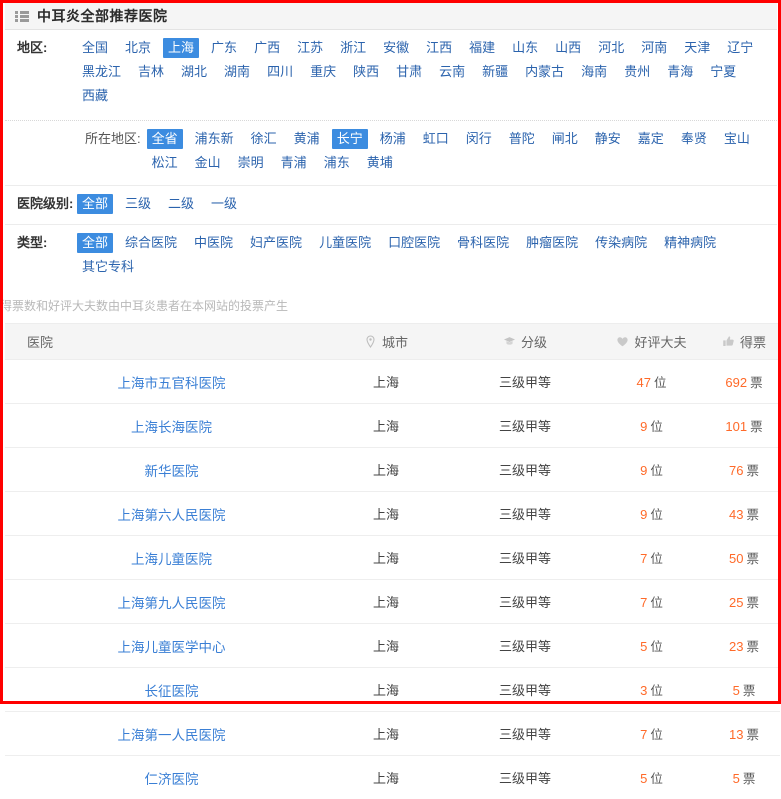  Describe the element at coordinates (393, 139) in the screenshot. I see `filter-option-district-5: 杨浦` at that location.